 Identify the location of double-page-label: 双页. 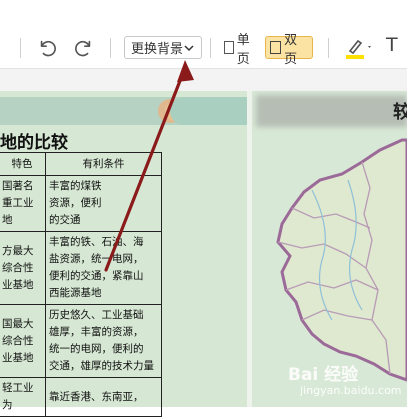
(291, 49).